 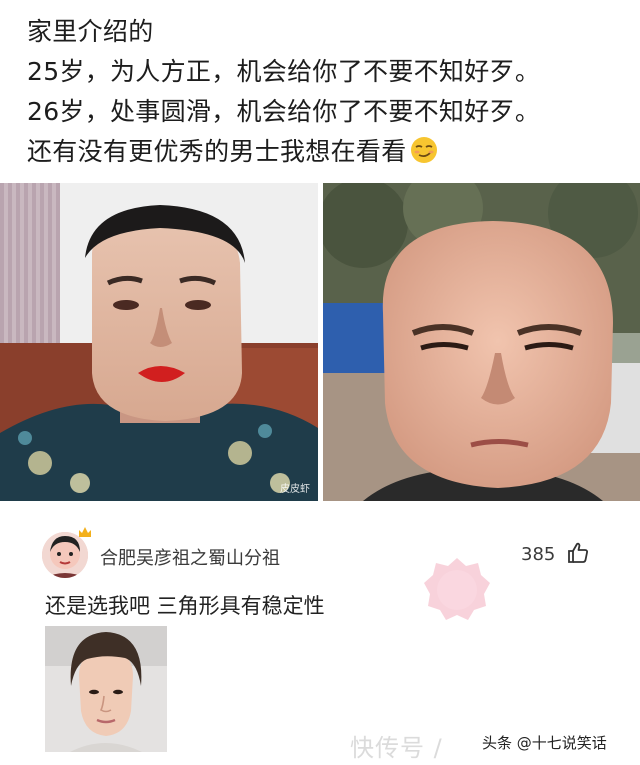 What do you see at coordinates (190, 557) in the screenshot?
I see `commenter-username: 合肥吴彦祖之蜀山分祖` at bounding box center [190, 557].